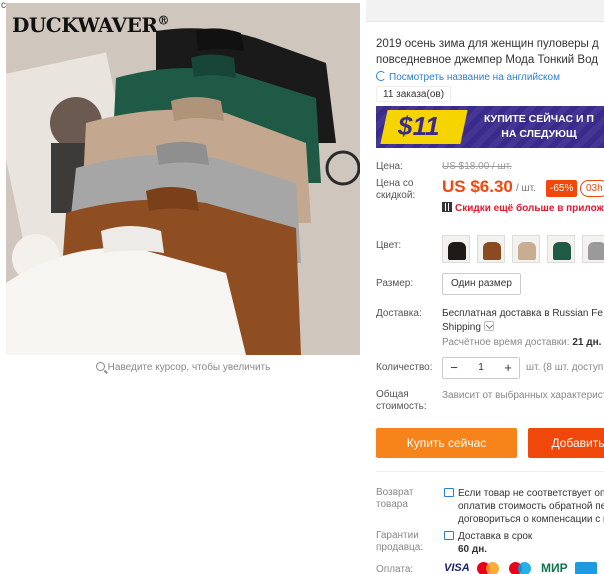 Image resolution: width=604 pixels, height=574 pixels. Describe the element at coordinates (414, 94) in the screenshot. I see `orders-count: 11 заказа(ов)` at that location.